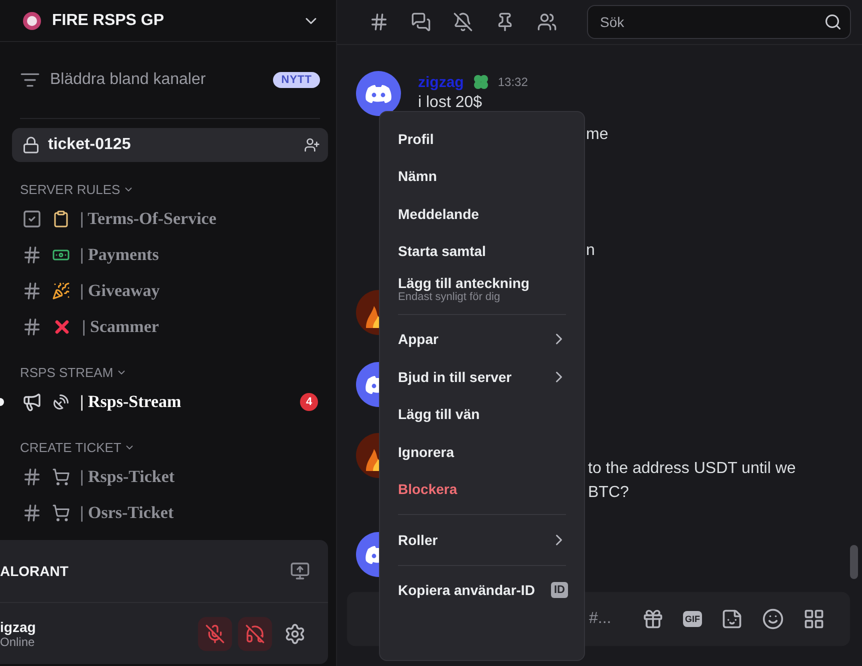 The height and width of the screenshot is (666, 862). Describe the element at coordinates (67, 372) in the screenshot. I see `category-name: RSPS STREAM` at that location.